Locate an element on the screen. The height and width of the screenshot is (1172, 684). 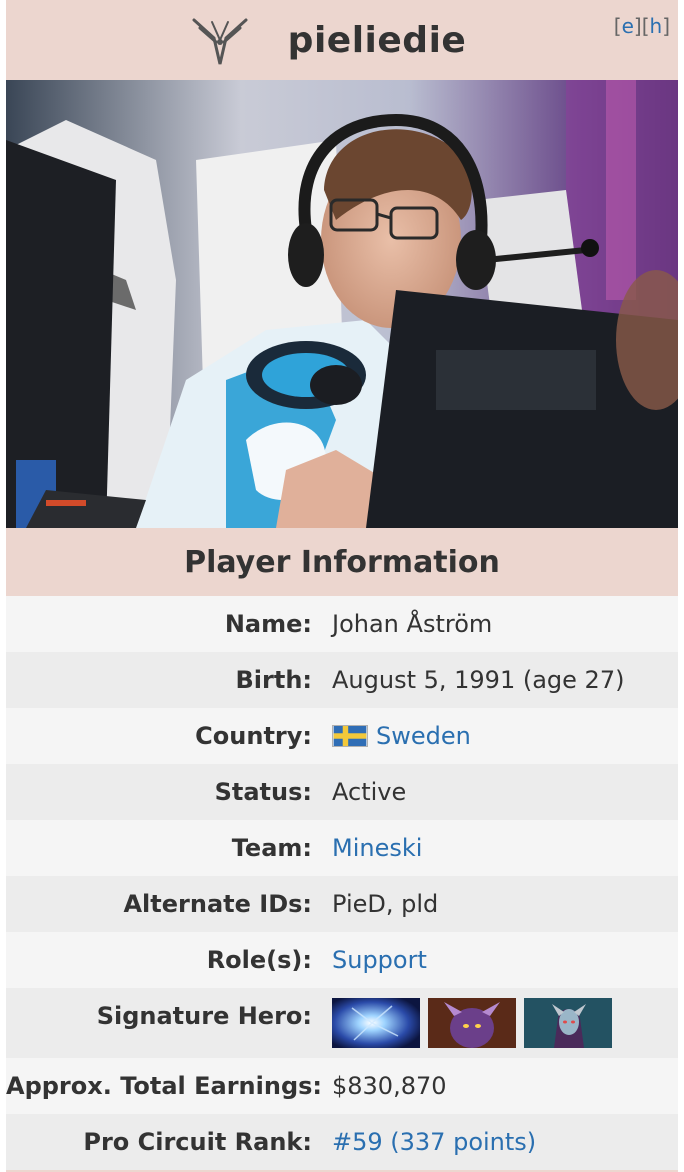
row-name: Name: Johan Åström is located at coordinates (342, 624).